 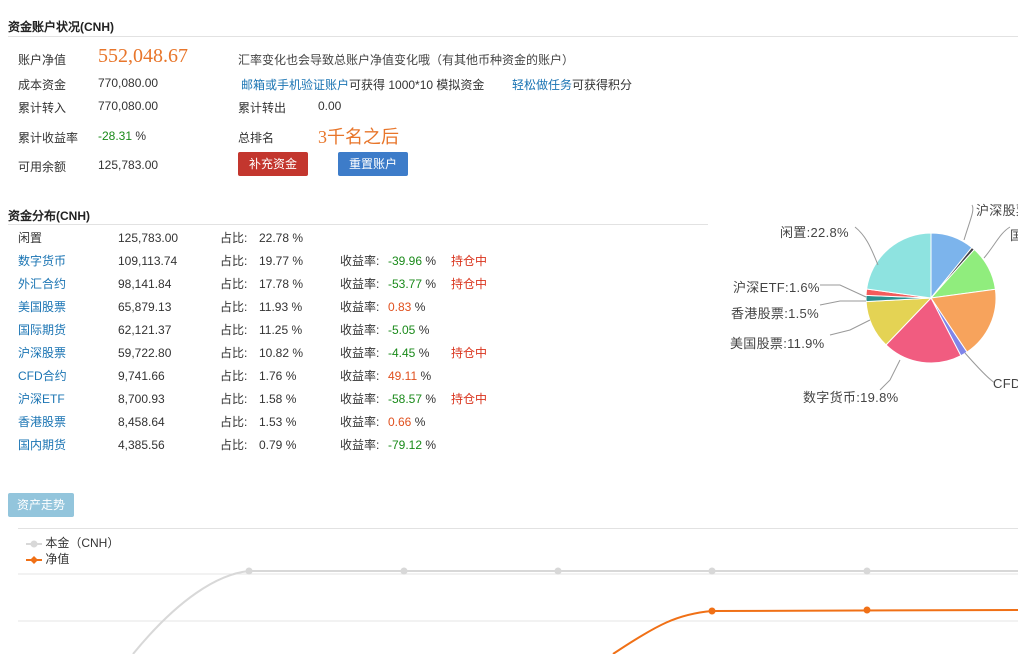 What do you see at coordinates (402, 353) in the screenshot?
I see `asset-yield-value: -4.45` at bounding box center [402, 353].